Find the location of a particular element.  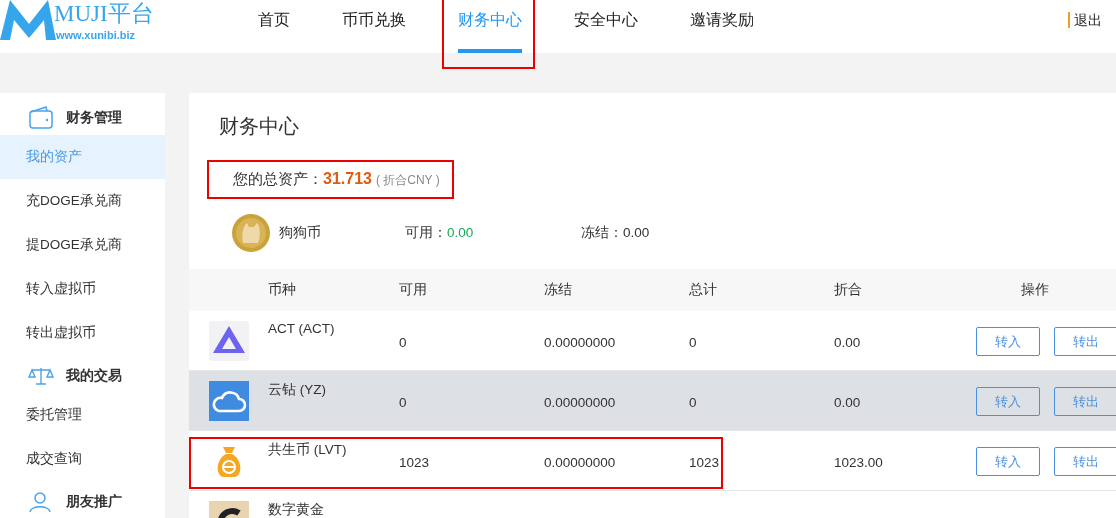

wallet-icon is located at coordinates (41, 118).